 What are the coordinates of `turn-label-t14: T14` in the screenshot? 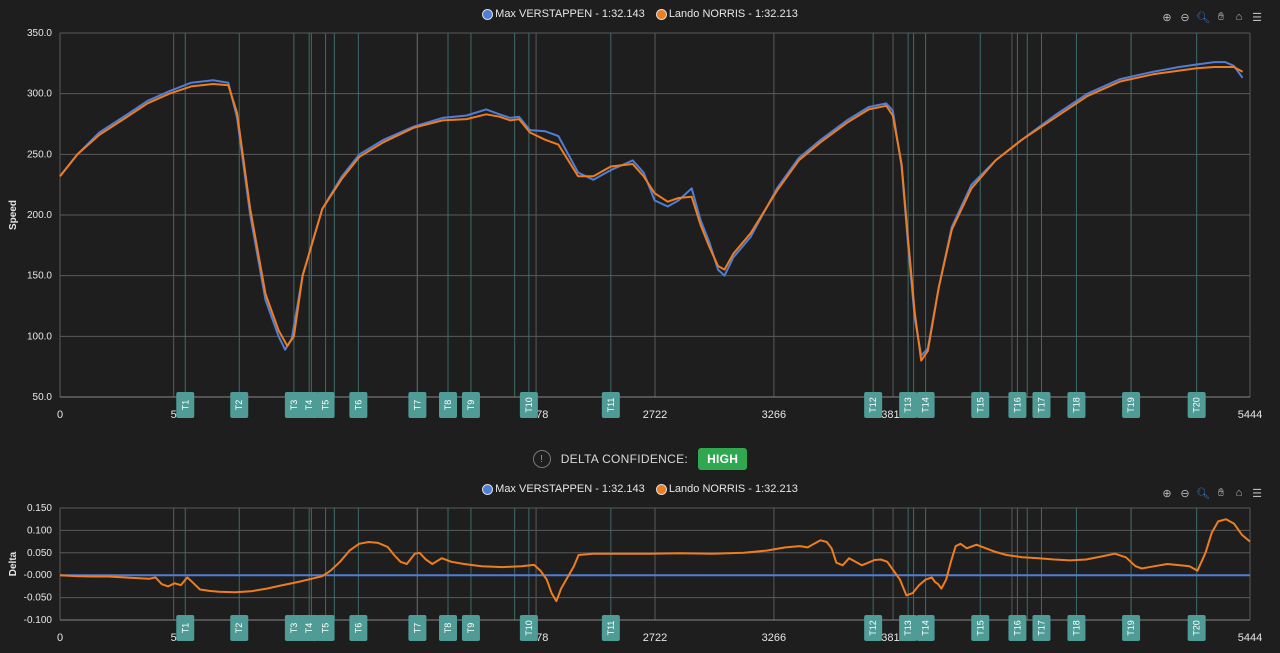 It's located at (926, 628).